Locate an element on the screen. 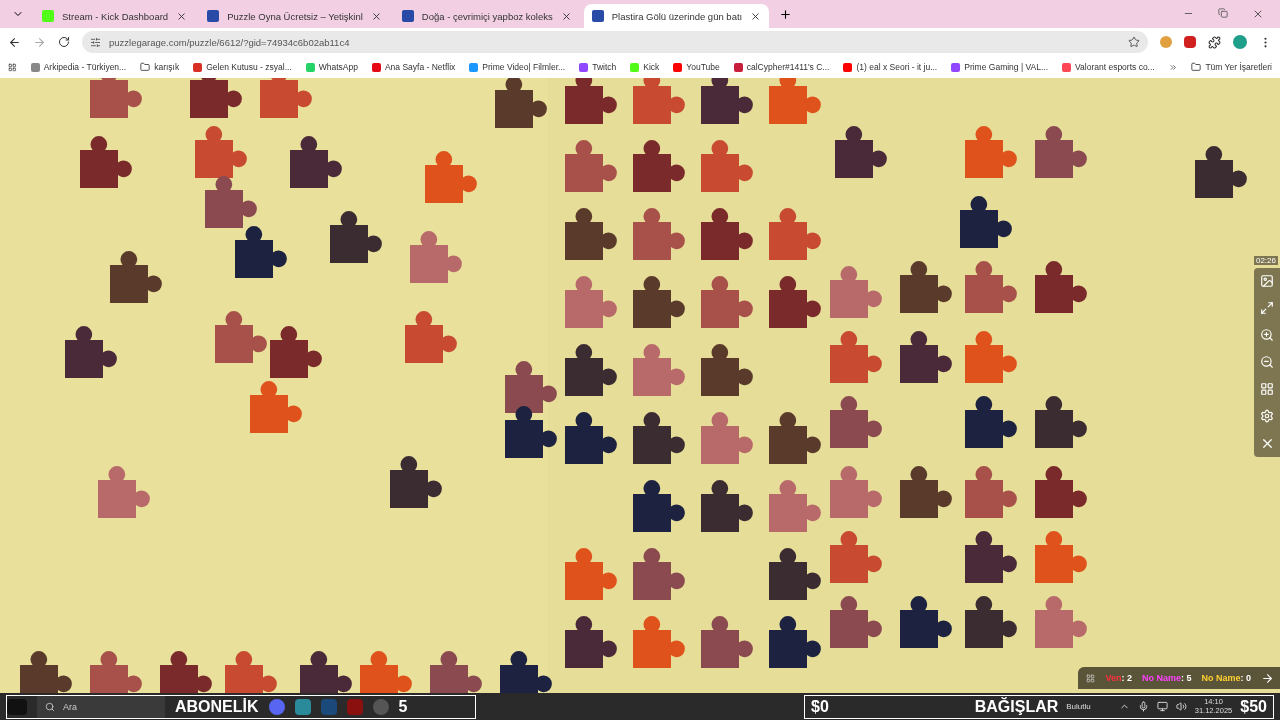  arrow-right-icon is located at coordinates (1267, 678).